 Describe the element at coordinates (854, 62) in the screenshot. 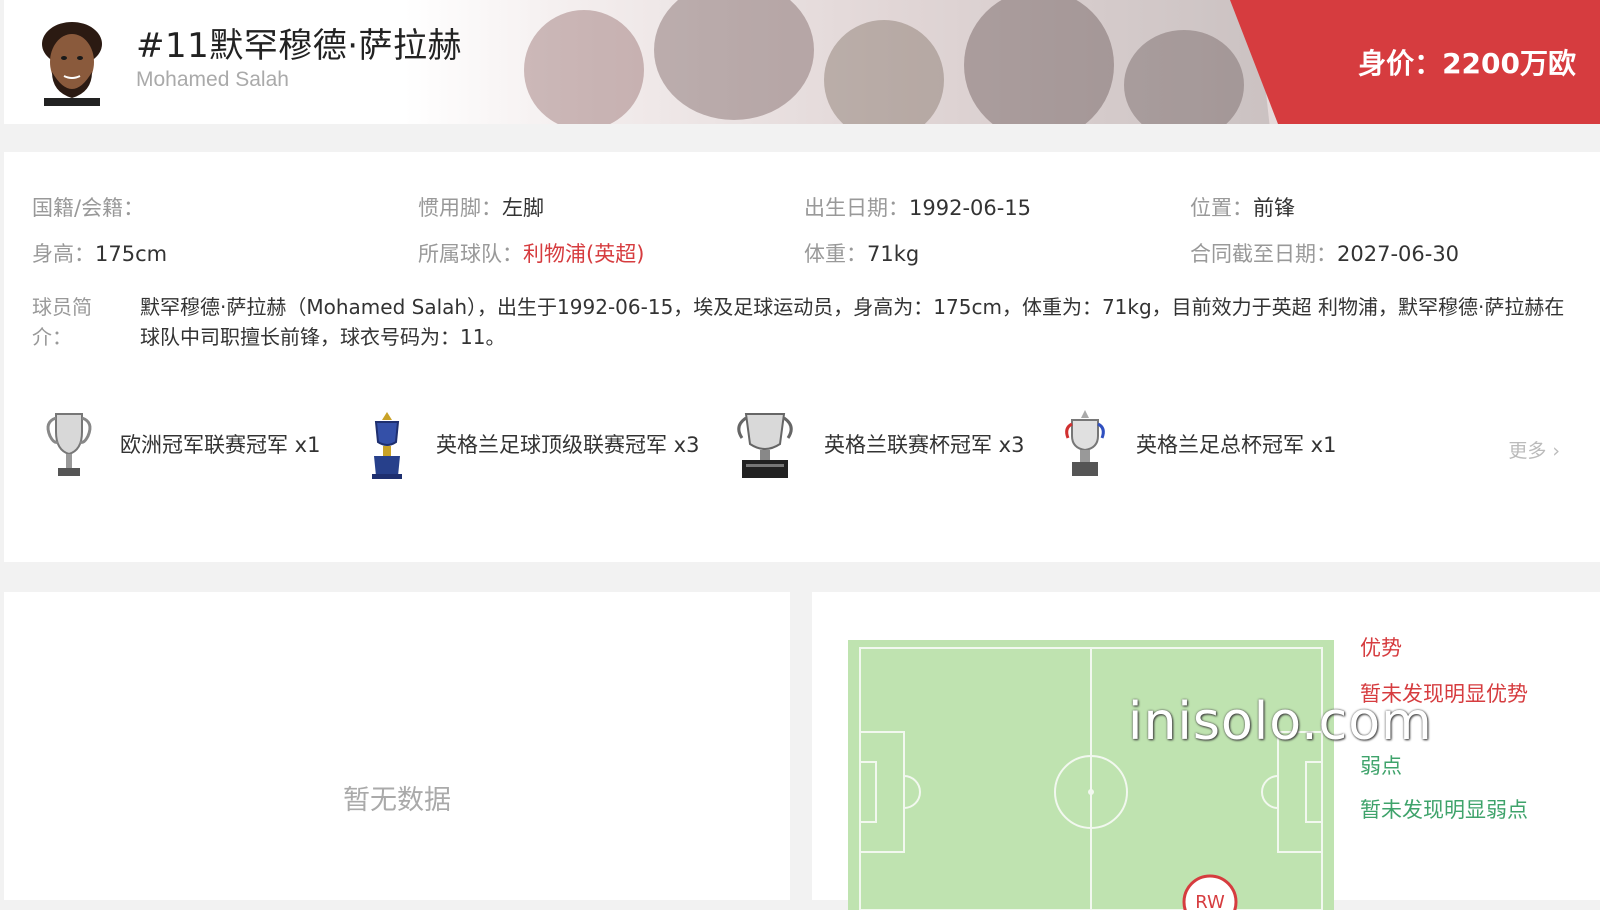

I see `header-crowd-background` at that location.